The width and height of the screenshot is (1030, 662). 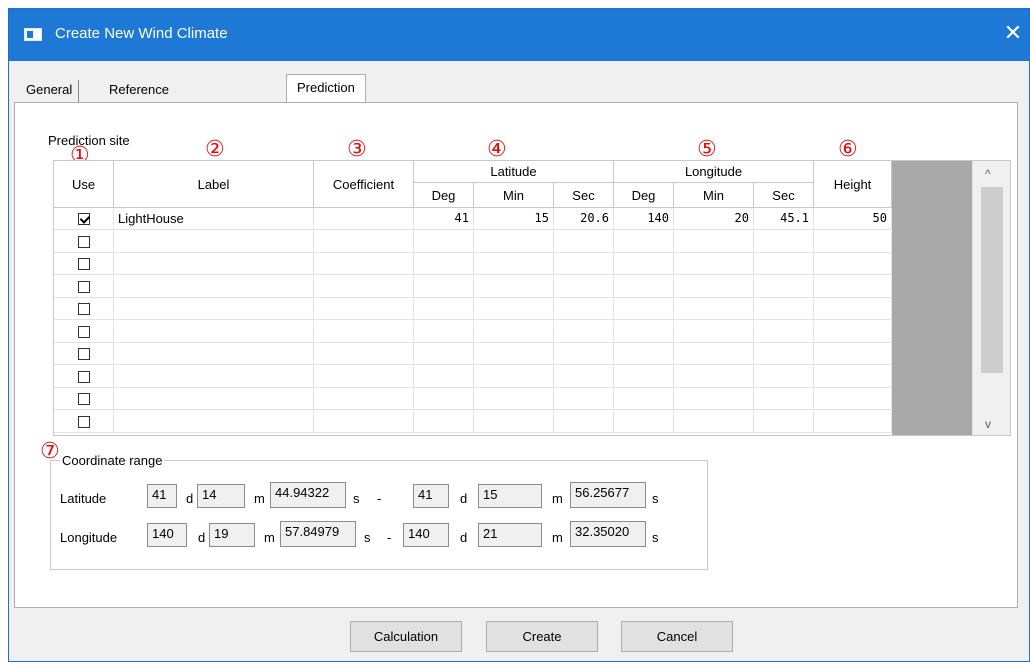 What do you see at coordinates (542, 636) in the screenshot?
I see `create-button: Create` at bounding box center [542, 636].